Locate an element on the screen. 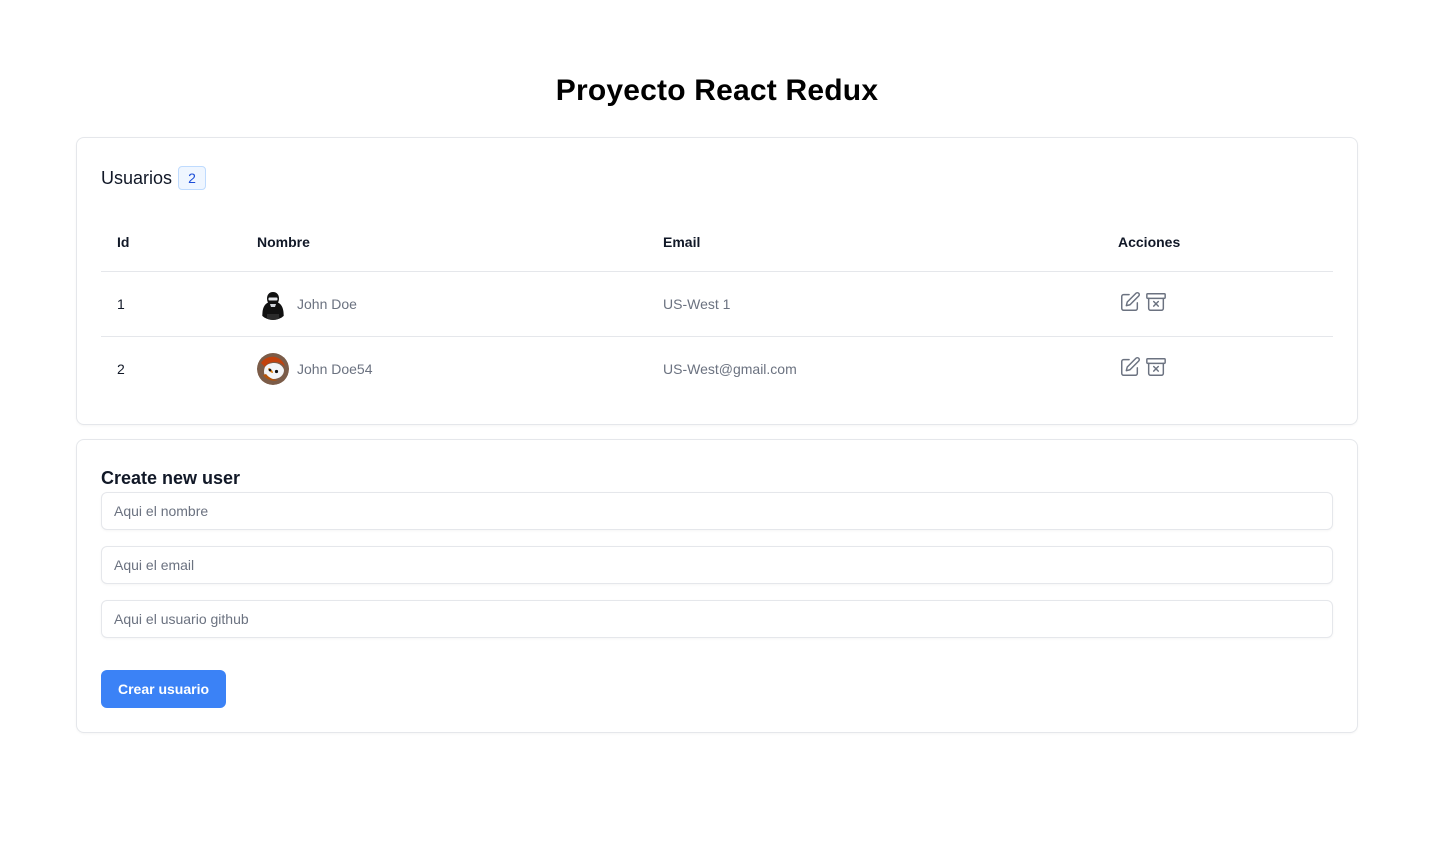 This screenshot has height=865, width=1440. users-heading-label: Usuarios is located at coordinates (137, 177).